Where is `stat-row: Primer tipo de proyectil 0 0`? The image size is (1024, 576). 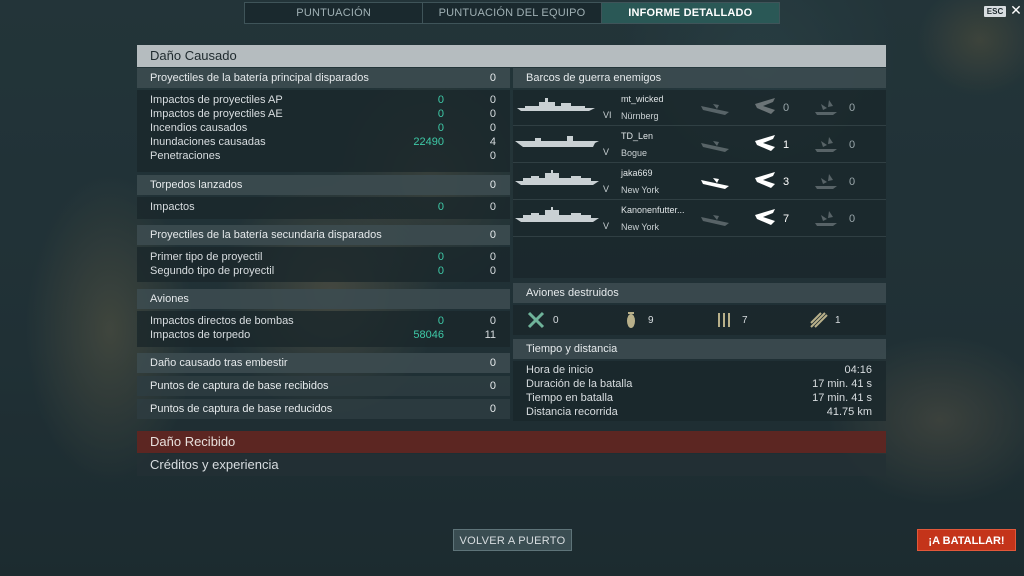 stat-row: Primer tipo de proyectil 0 0 is located at coordinates (323, 257).